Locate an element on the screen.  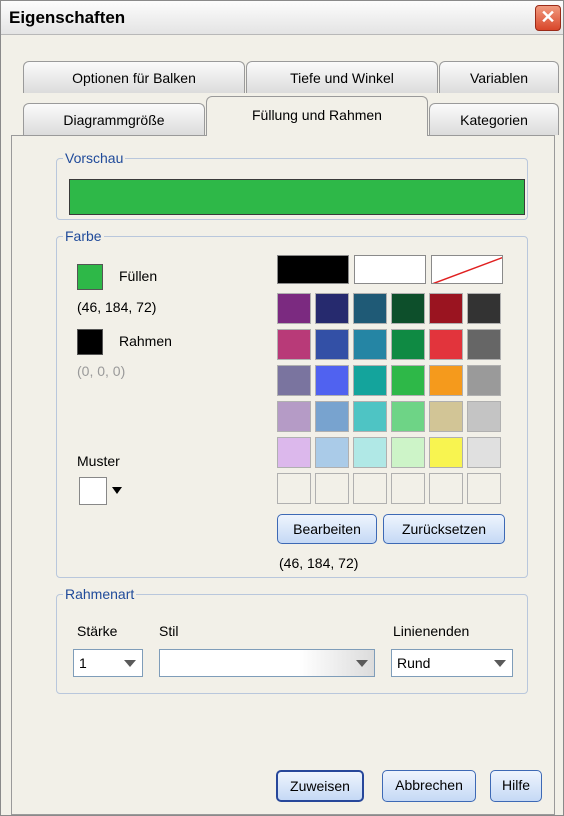
selected-rgb-value: (46, 184, 72) is located at coordinates (319, 563).